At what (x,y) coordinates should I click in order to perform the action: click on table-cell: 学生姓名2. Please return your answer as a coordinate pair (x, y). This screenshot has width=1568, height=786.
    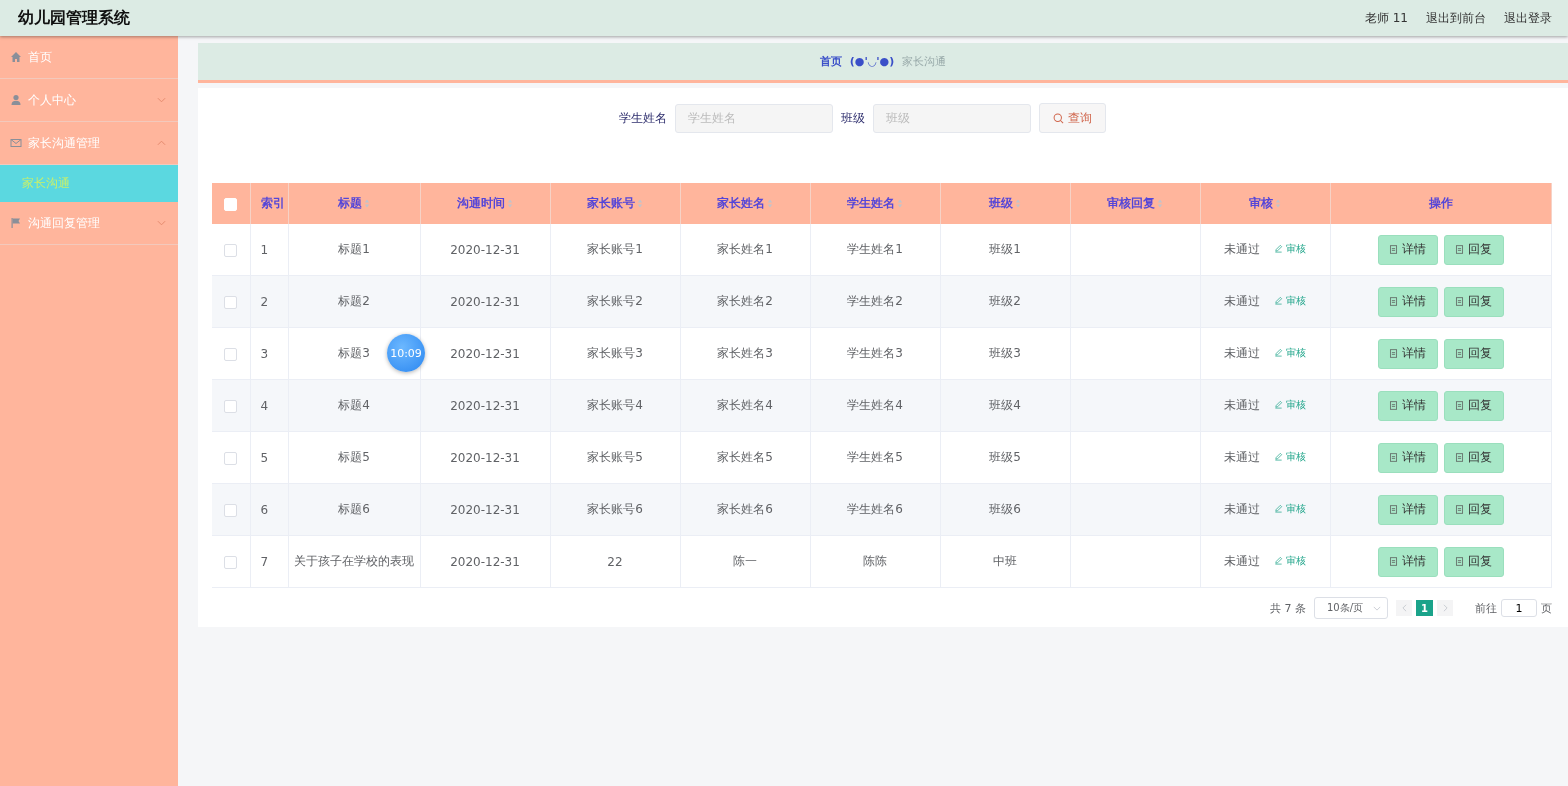
    Looking at the image, I should click on (875, 301).